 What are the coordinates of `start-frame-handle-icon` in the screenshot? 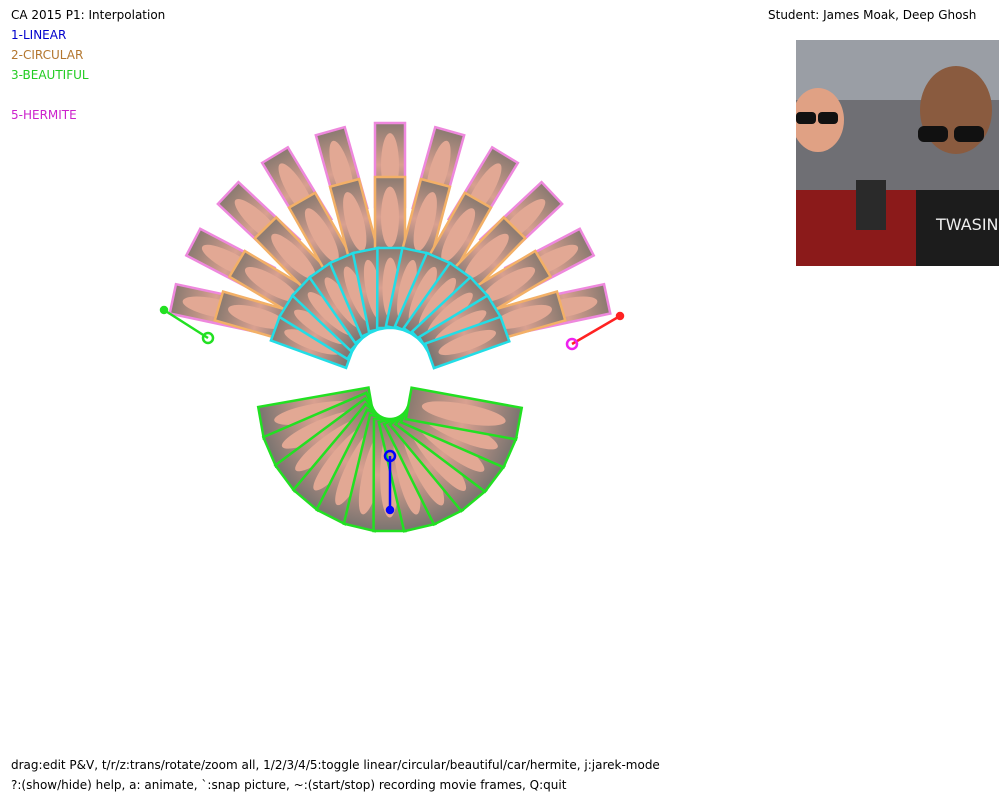 It's located at (164, 310).